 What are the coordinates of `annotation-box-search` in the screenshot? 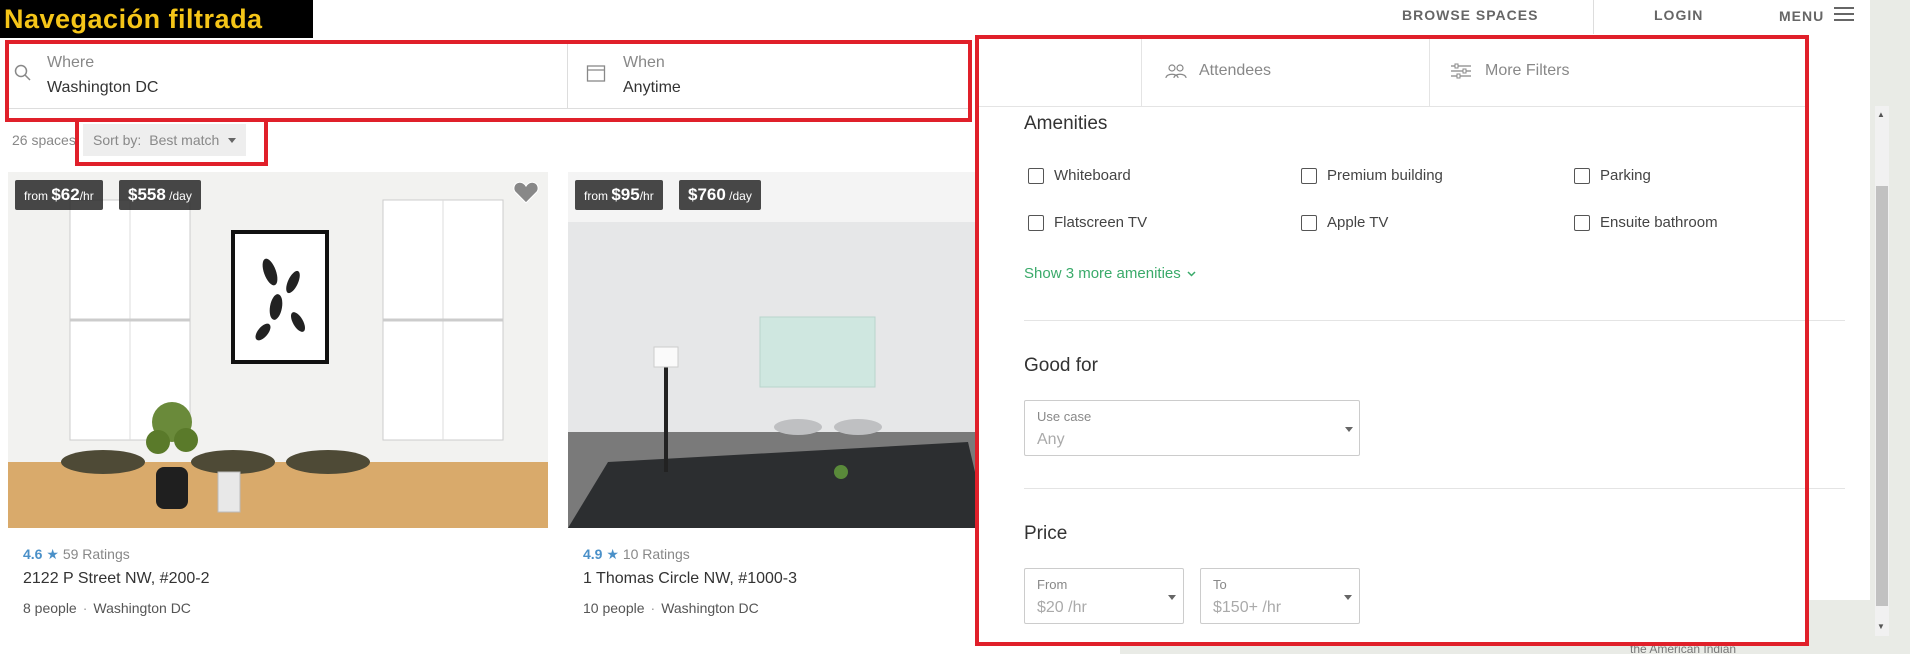 It's located at (488, 81).